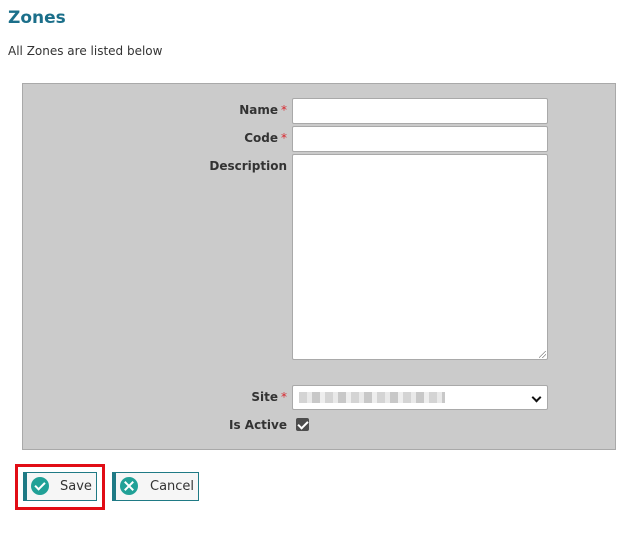 The image size is (644, 551). I want to click on name-label: Name *, so click(263, 110).